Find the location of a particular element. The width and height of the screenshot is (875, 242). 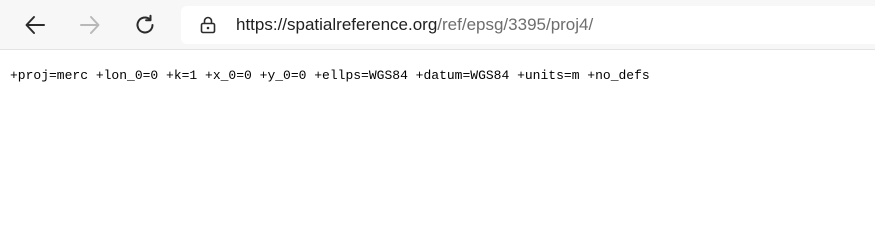

lock-icon is located at coordinates (208, 25).